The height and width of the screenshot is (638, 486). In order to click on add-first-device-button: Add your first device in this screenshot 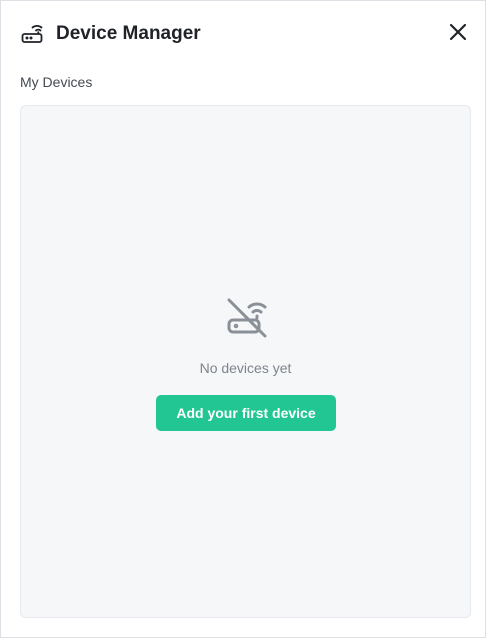, I will do `click(246, 413)`.